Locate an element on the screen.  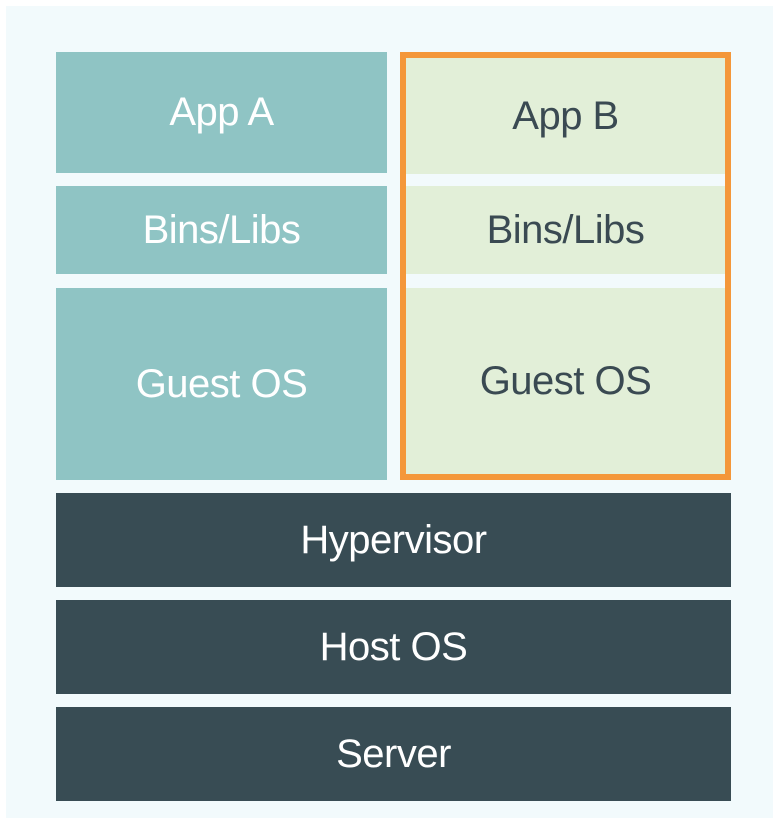
hypervisor-block: Hypervisor is located at coordinates (393, 540).